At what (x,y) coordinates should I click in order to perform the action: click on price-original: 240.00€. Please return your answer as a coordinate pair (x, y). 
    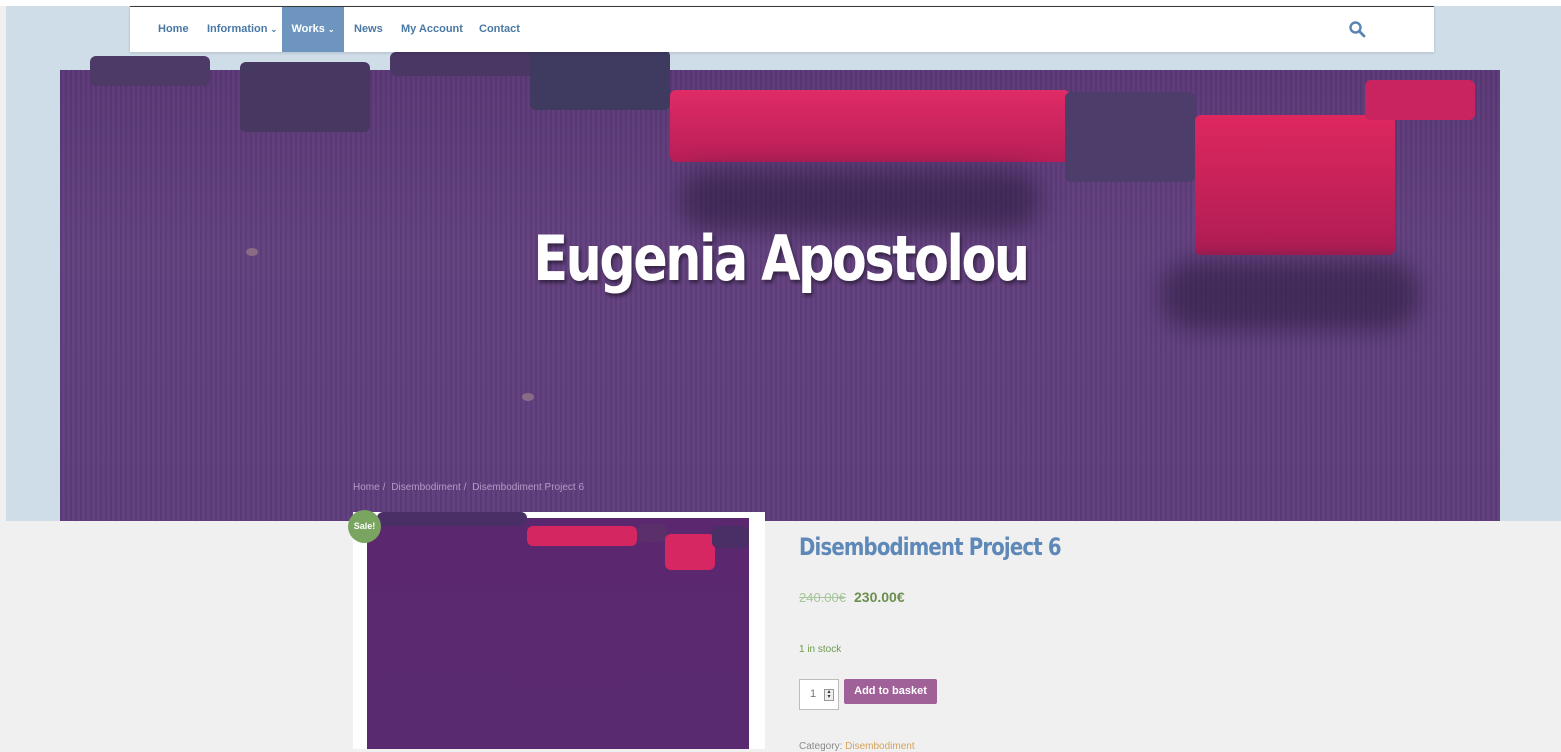
    Looking at the image, I should click on (822, 597).